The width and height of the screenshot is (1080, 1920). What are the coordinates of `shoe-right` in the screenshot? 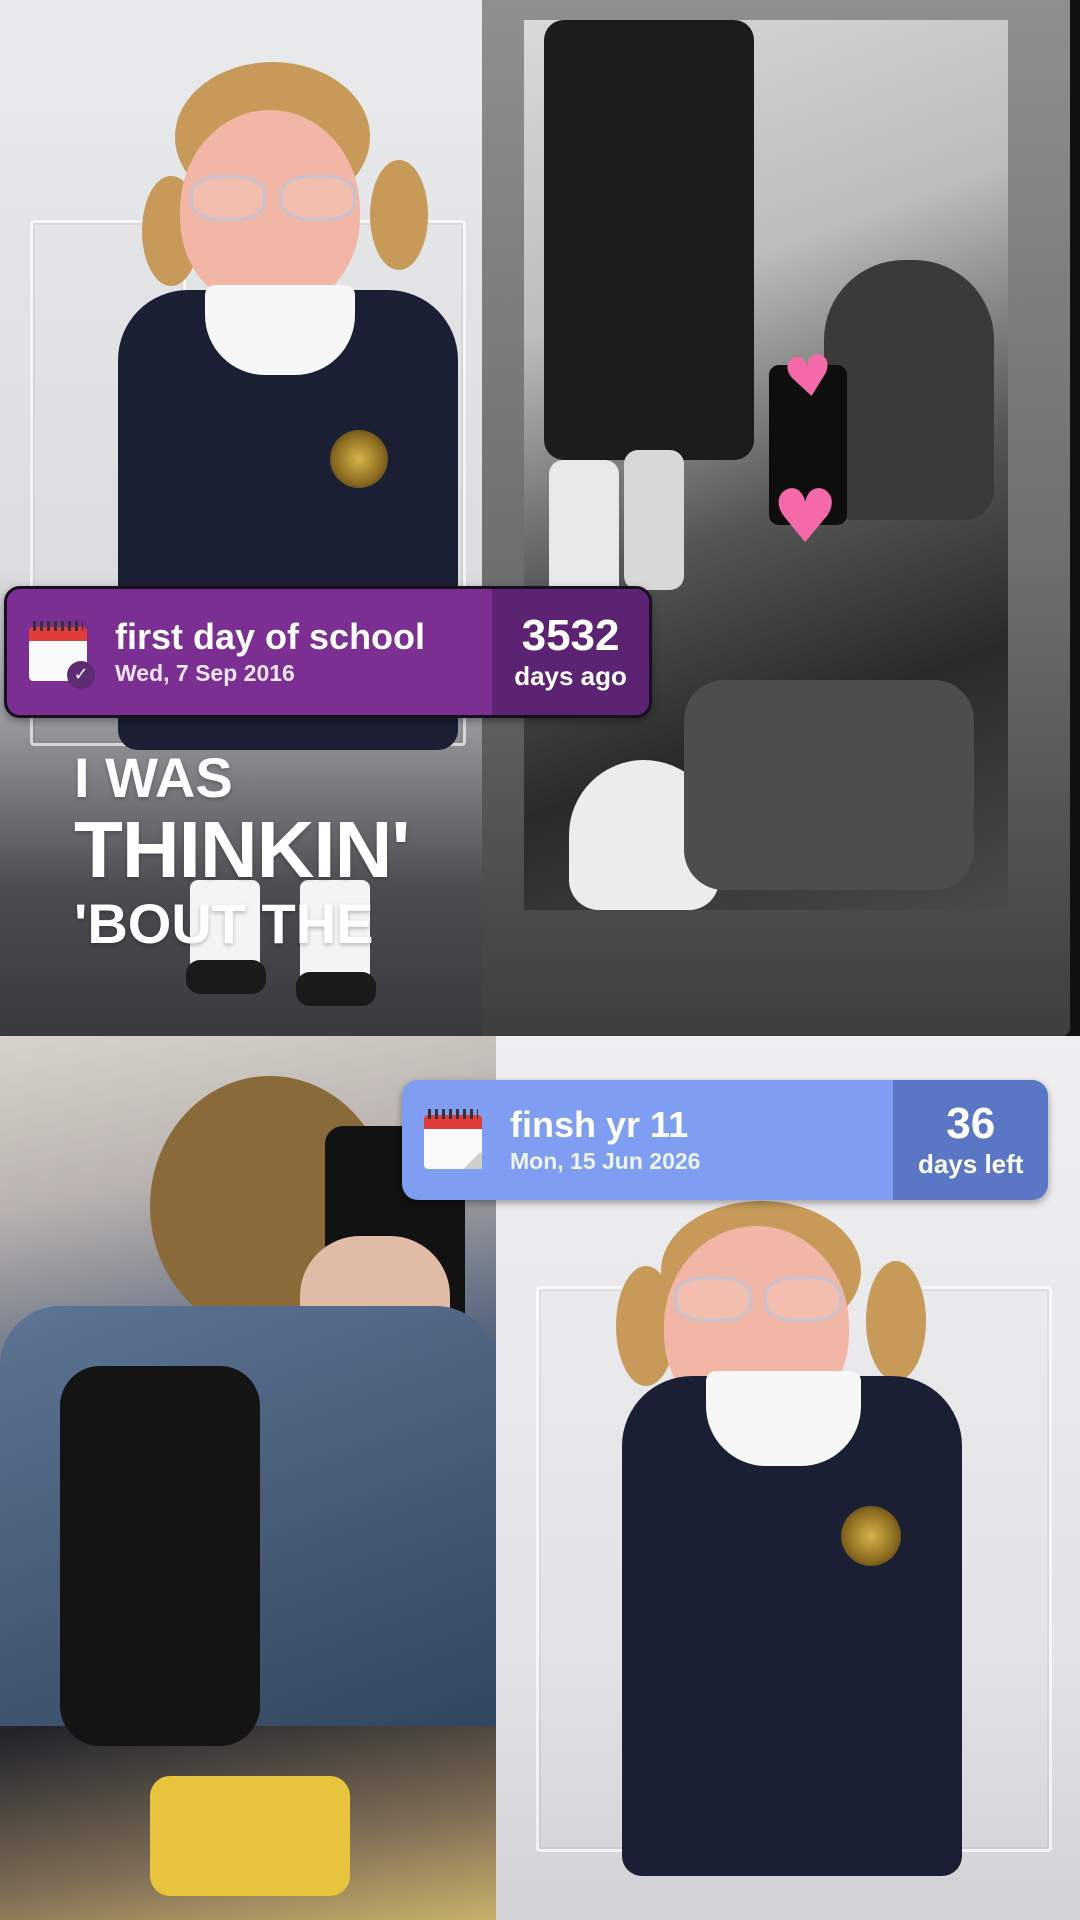 It's located at (336, 989).